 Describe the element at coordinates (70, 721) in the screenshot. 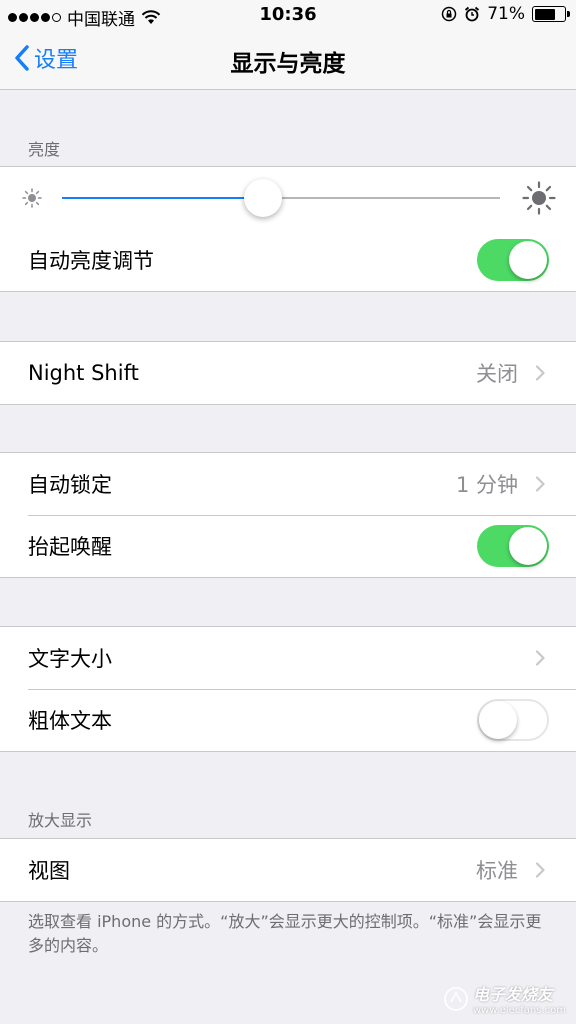

I see `bold-text-label: 粗体文本` at that location.